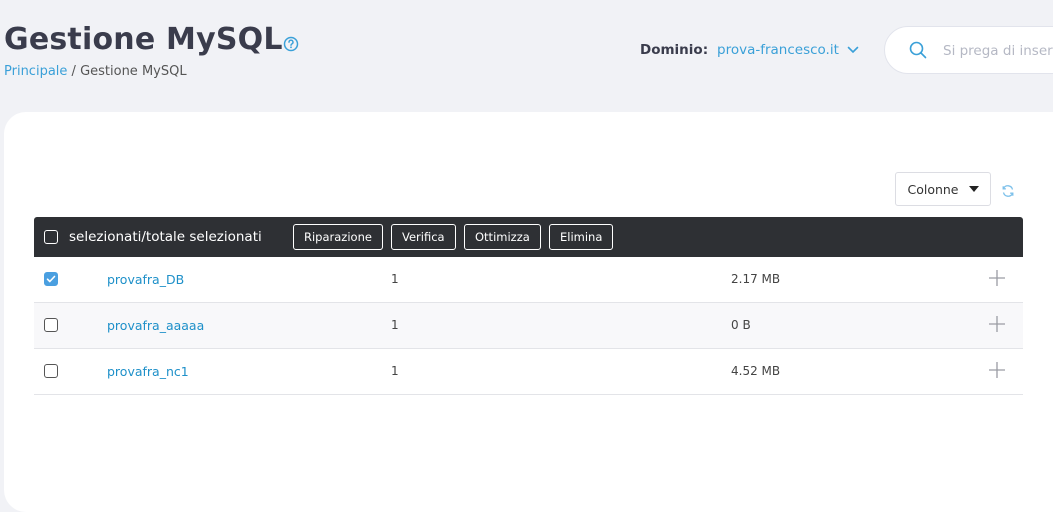 The height and width of the screenshot is (512, 1053). Describe the element at coordinates (933, 189) in the screenshot. I see `columns-label: Colonne` at that location.